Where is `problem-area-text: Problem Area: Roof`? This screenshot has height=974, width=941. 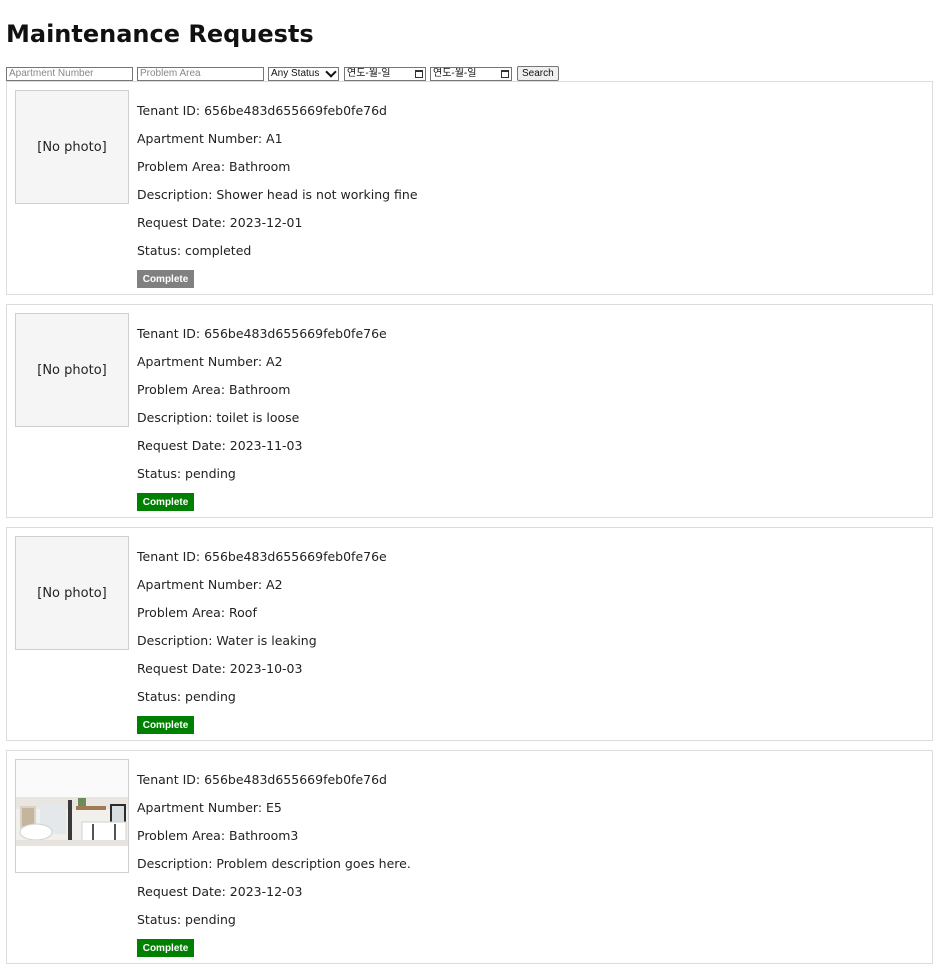
problem-area-text: Problem Area: Roof is located at coordinates (197, 612).